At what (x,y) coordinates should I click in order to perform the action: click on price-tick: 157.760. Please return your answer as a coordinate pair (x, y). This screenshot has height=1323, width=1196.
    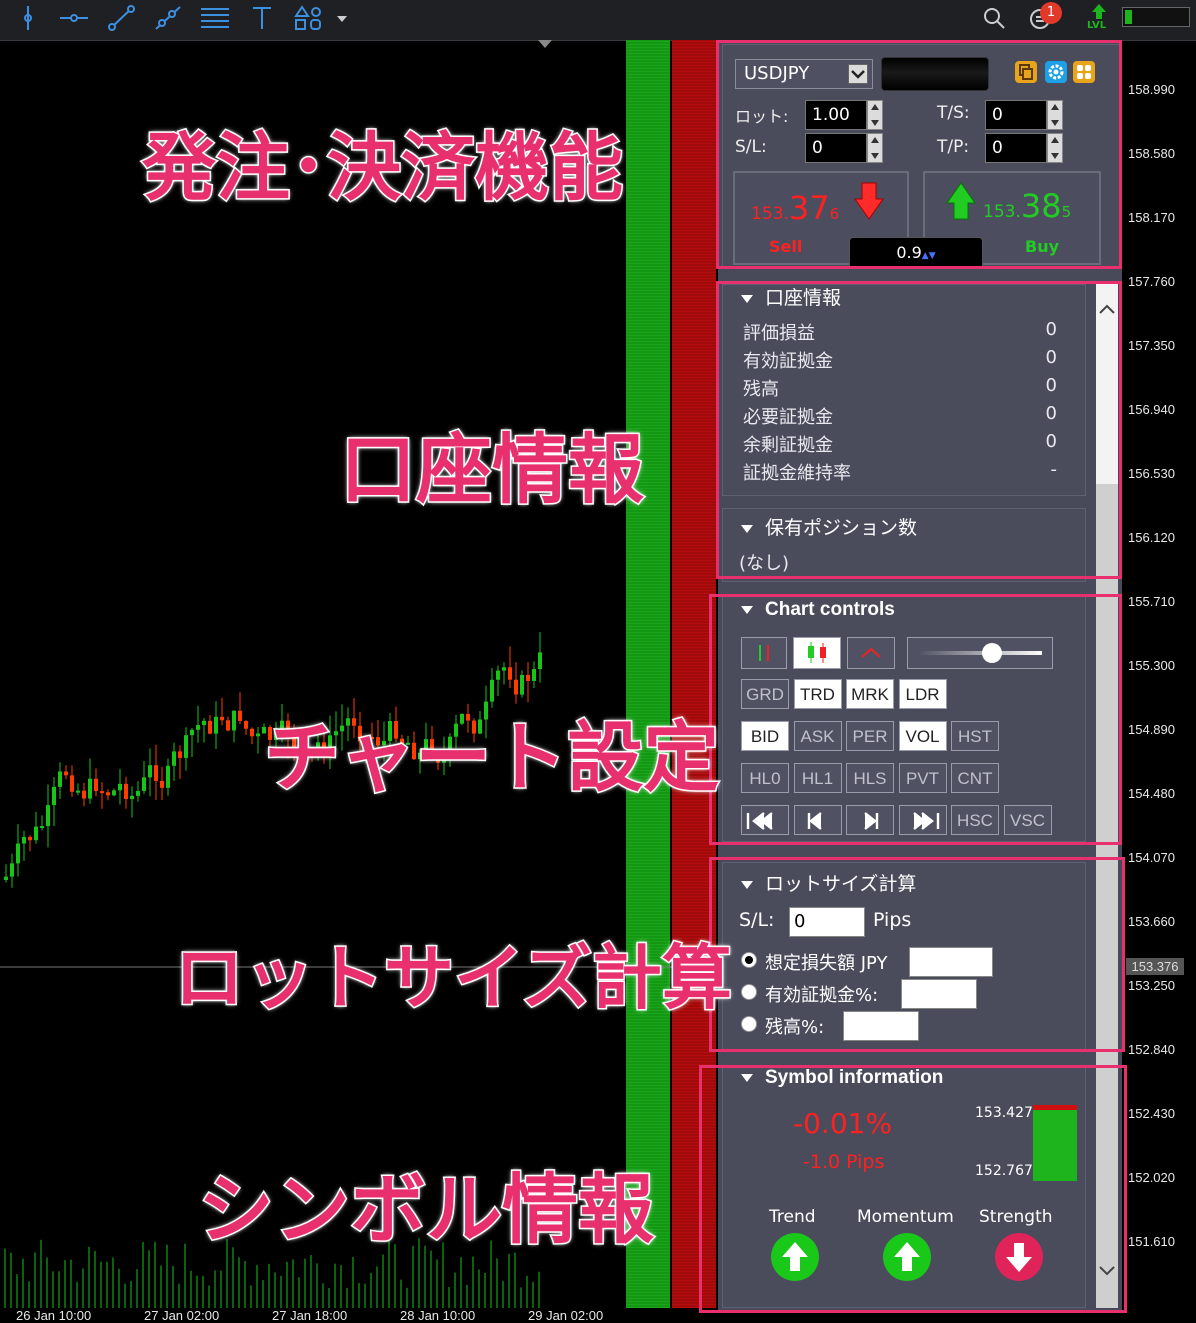
    Looking at the image, I should click on (1151, 281).